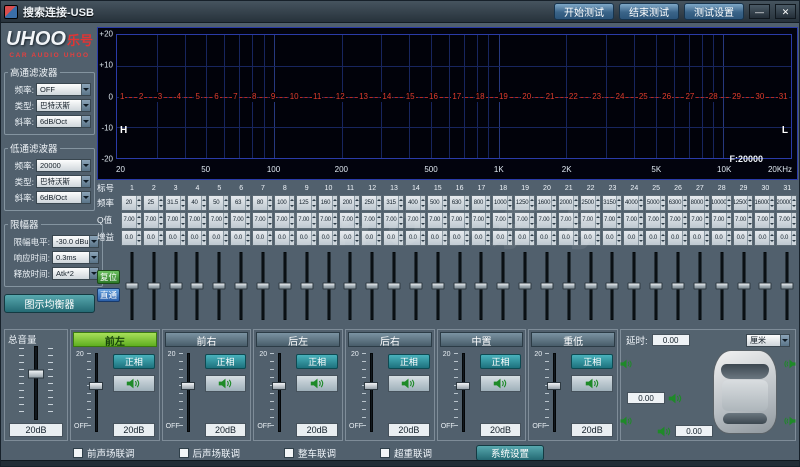 The image size is (800, 467). What do you see at coordinates (690, 96) in the screenshot?
I see `eq-band-marker-27: 27` at bounding box center [690, 96].